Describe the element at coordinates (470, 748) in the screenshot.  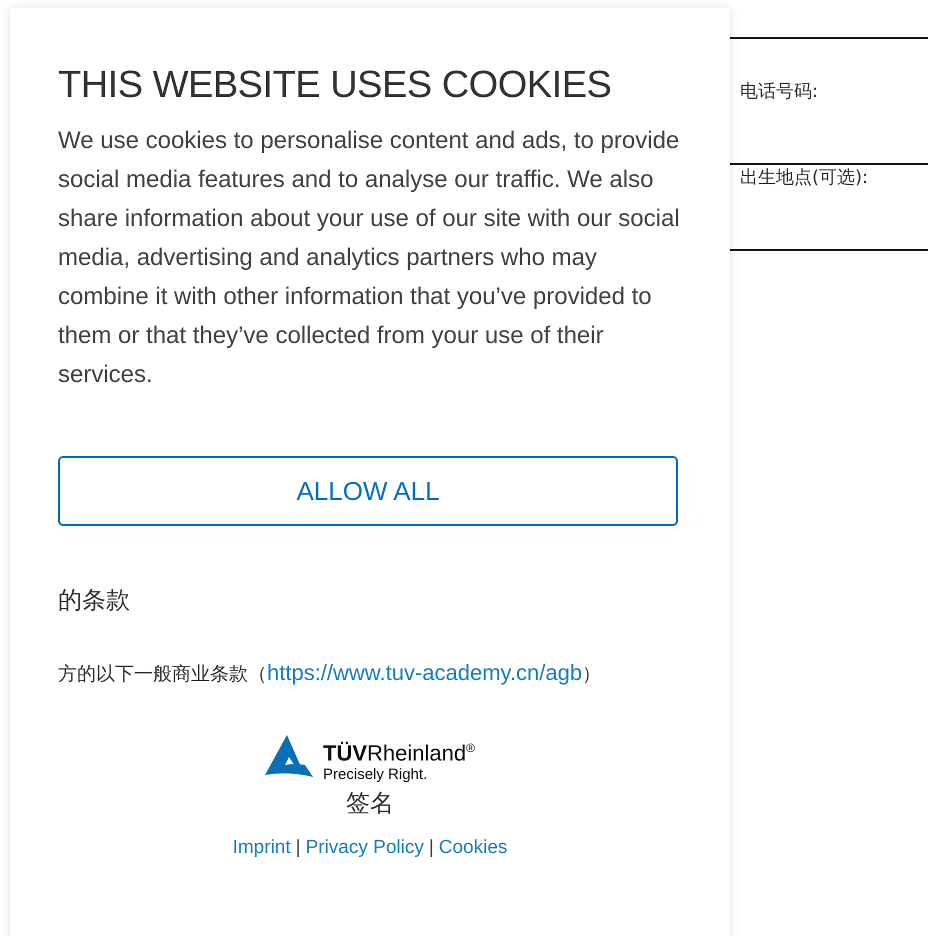
I see `registered-mark: ®` at that location.